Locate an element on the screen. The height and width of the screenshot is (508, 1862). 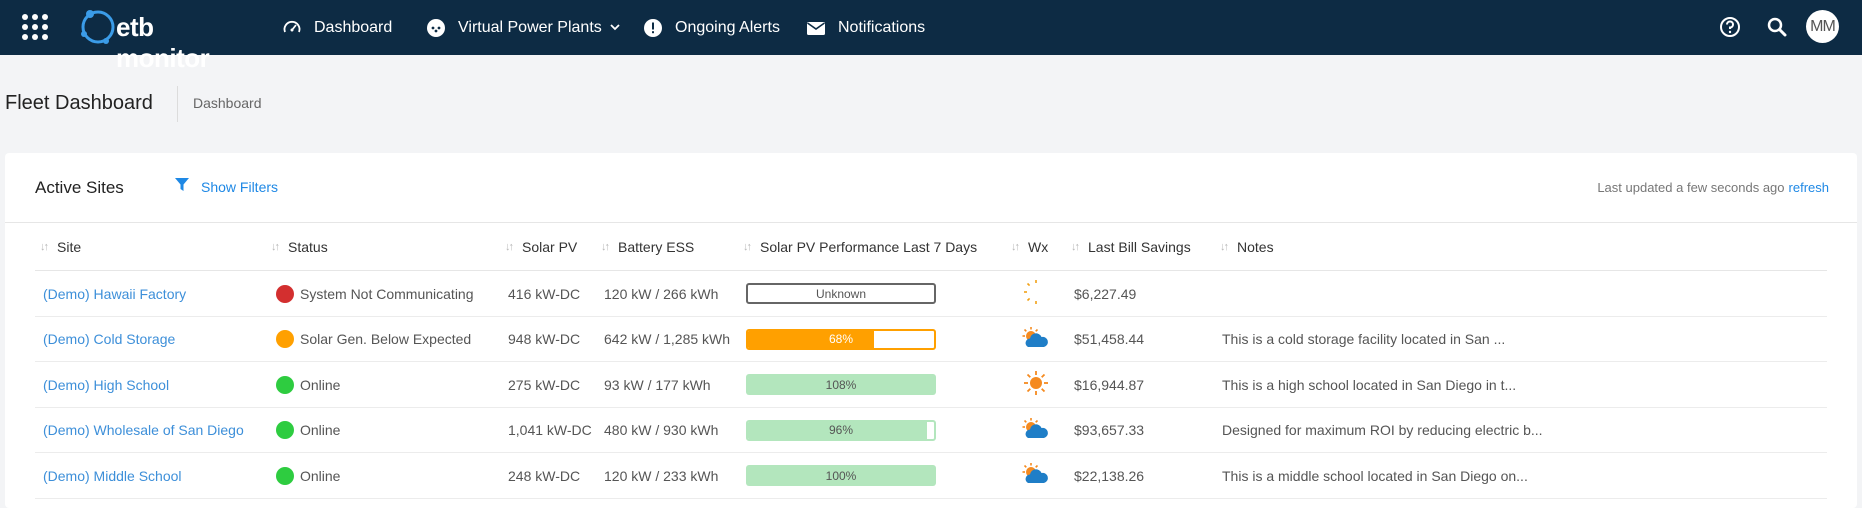
performance-label: 96% is located at coordinates (841, 430).